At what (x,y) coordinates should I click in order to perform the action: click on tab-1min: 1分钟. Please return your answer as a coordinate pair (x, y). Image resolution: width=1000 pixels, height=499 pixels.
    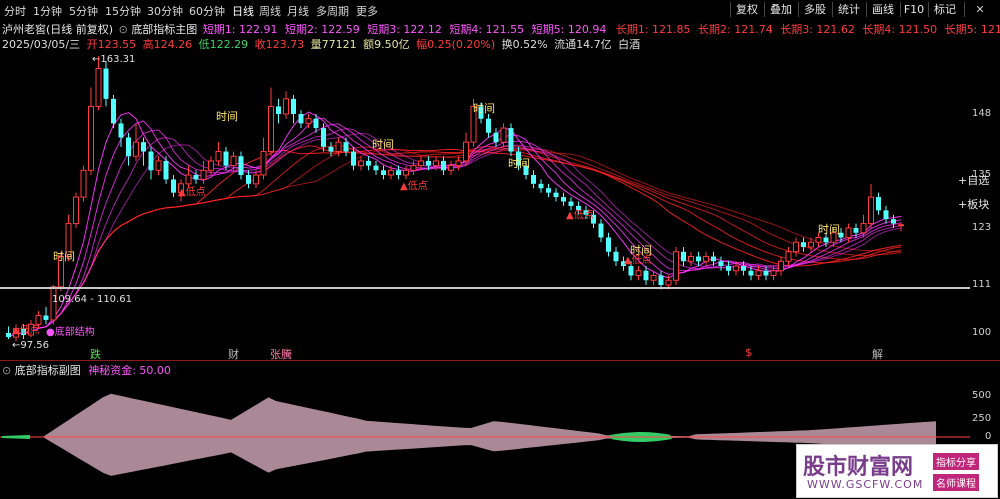
    Looking at the image, I should click on (47, 11).